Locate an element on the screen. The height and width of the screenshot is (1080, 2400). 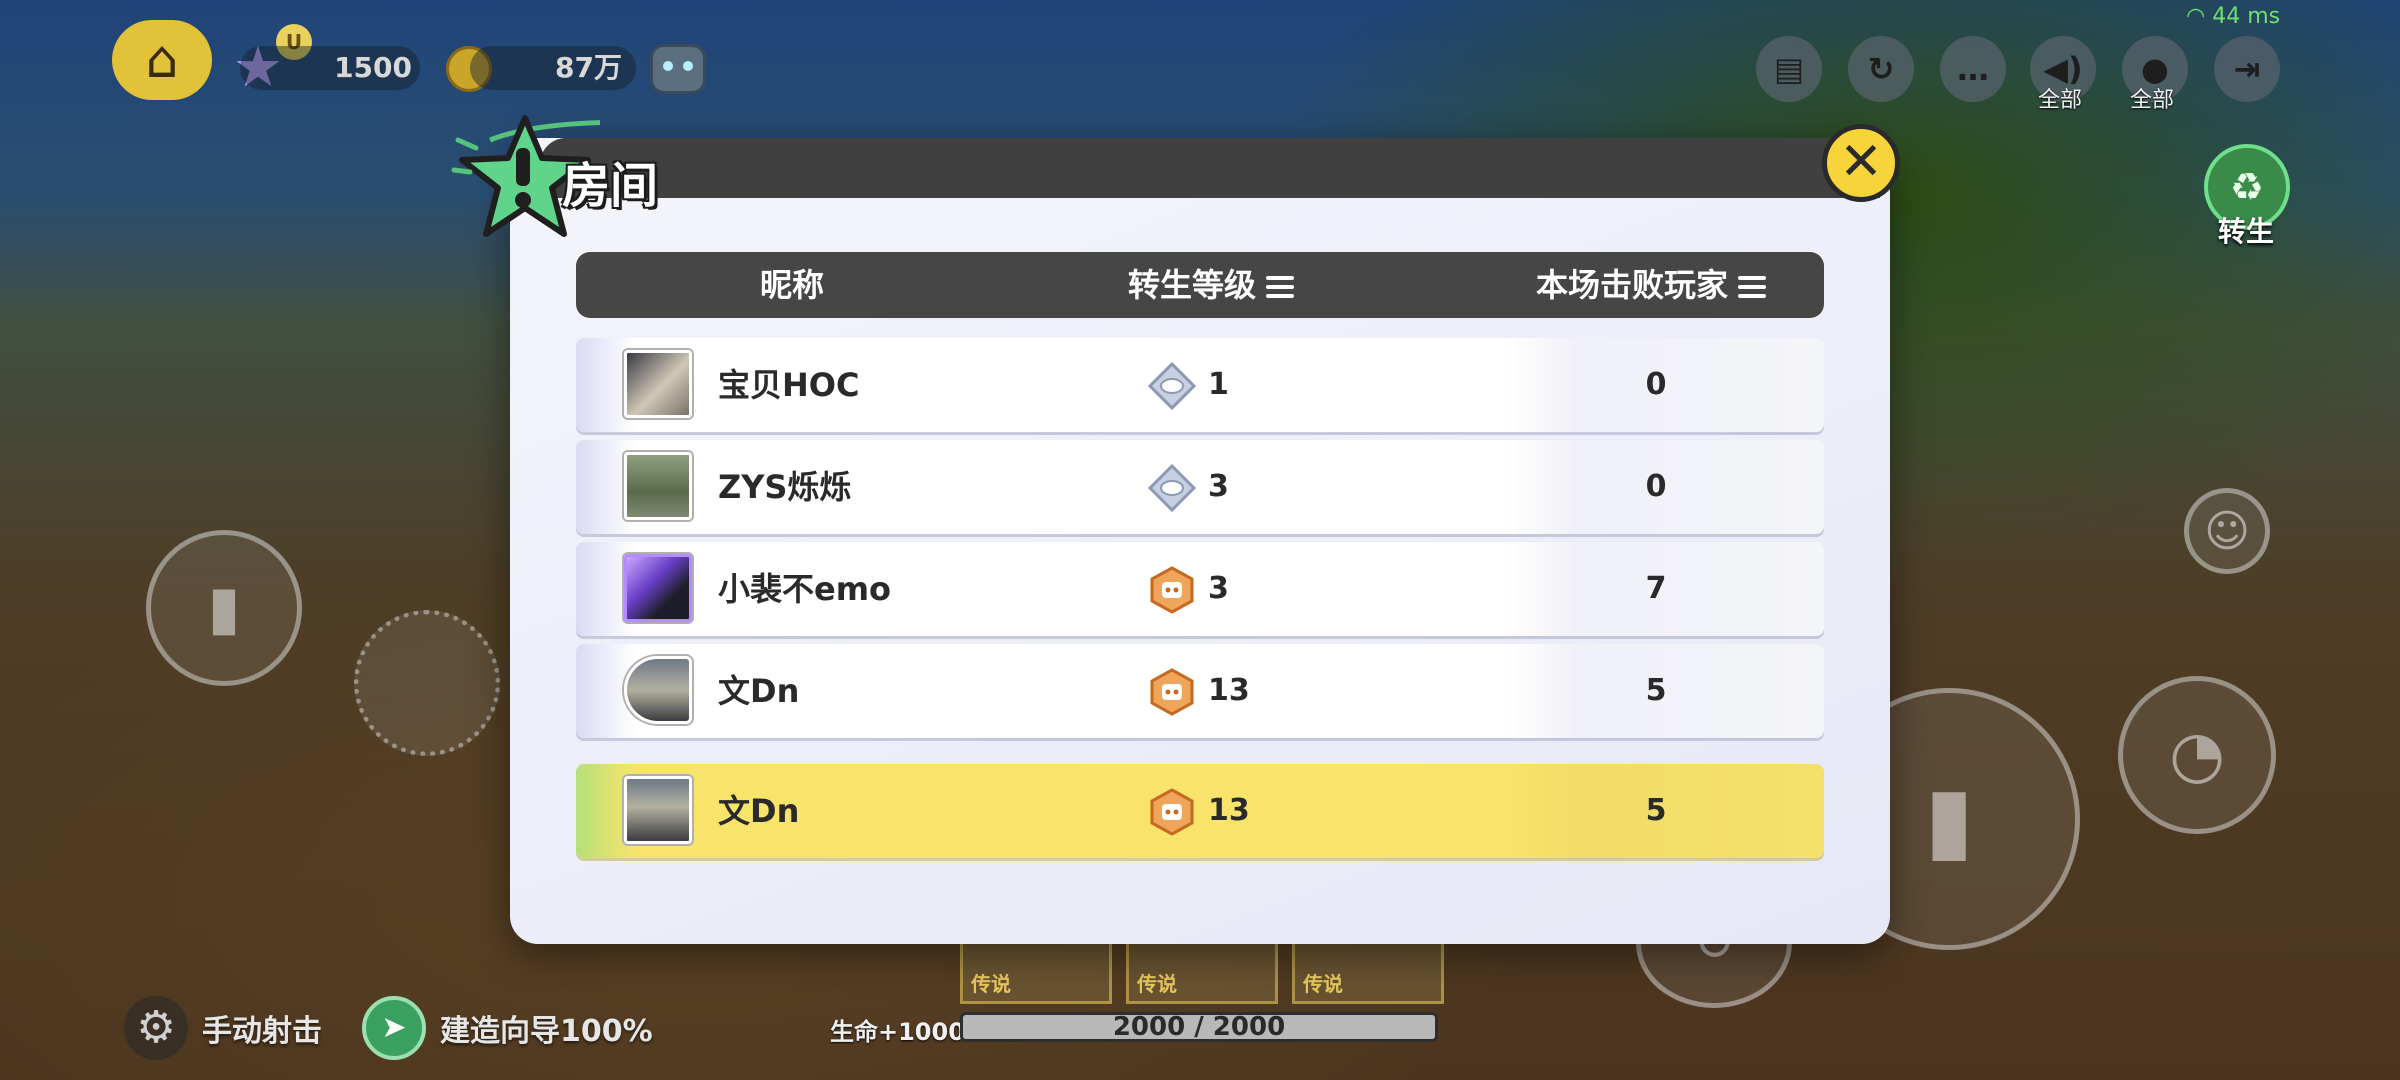
build-guide-progress: 建造向导100% is located at coordinates (546, 1028).